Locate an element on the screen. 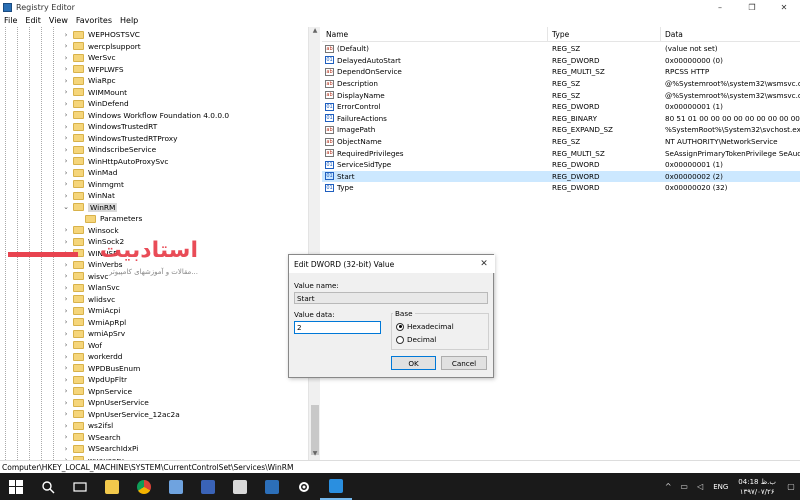  tree-scrollbar: ▲ ▼ is located at coordinates (314, 243).